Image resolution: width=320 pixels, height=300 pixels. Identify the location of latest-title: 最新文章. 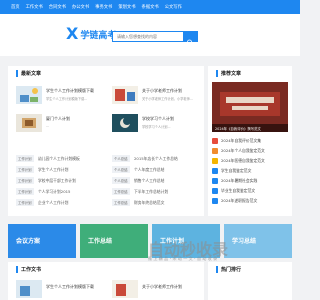
(31, 73).